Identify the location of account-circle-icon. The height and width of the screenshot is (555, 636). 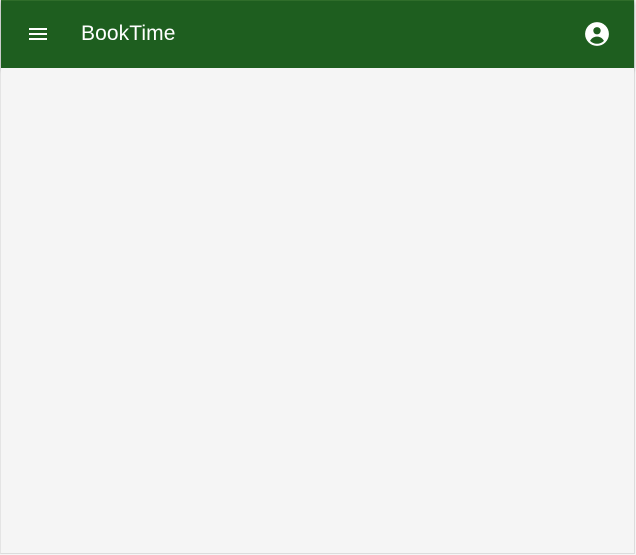
(597, 34).